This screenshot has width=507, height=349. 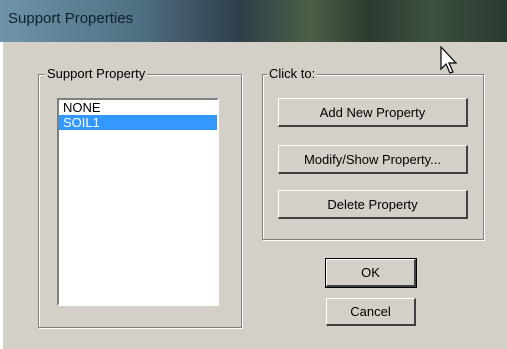 I want to click on delete-property-button: Delete Property, so click(x=373, y=204).